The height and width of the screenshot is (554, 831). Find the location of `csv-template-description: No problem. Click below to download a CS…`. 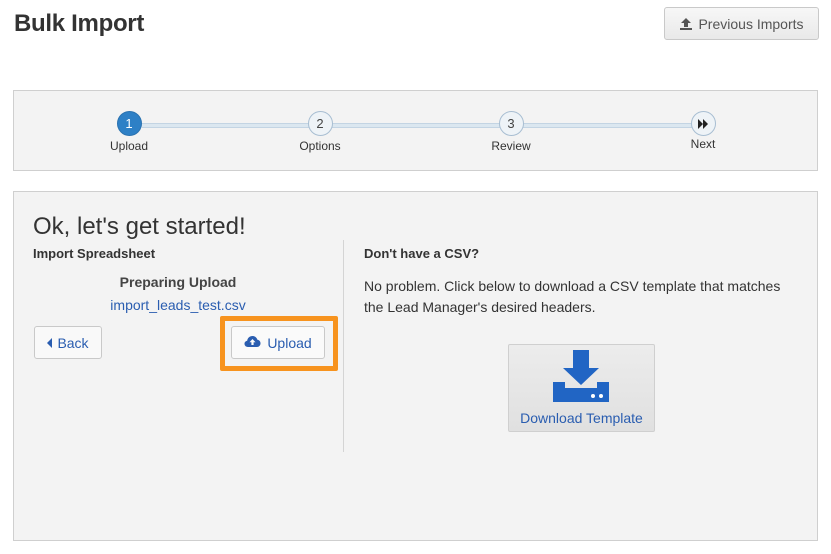

csv-template-description: No problem. Click below to download a CS… is located at coordinates (572, 296).